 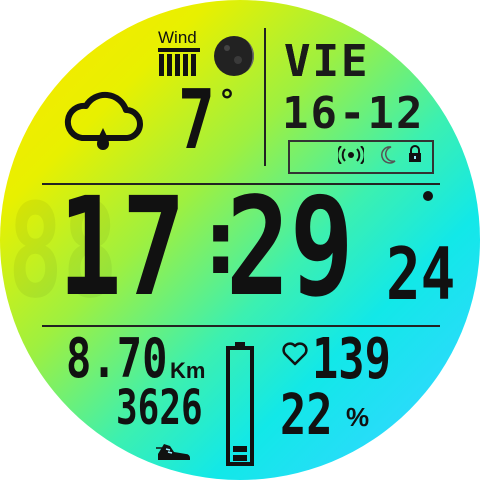 What do you see at coordinates (351, 359) in the screenshot?
I see `heart-rate-value: 139` at bounding box center [351, 359].